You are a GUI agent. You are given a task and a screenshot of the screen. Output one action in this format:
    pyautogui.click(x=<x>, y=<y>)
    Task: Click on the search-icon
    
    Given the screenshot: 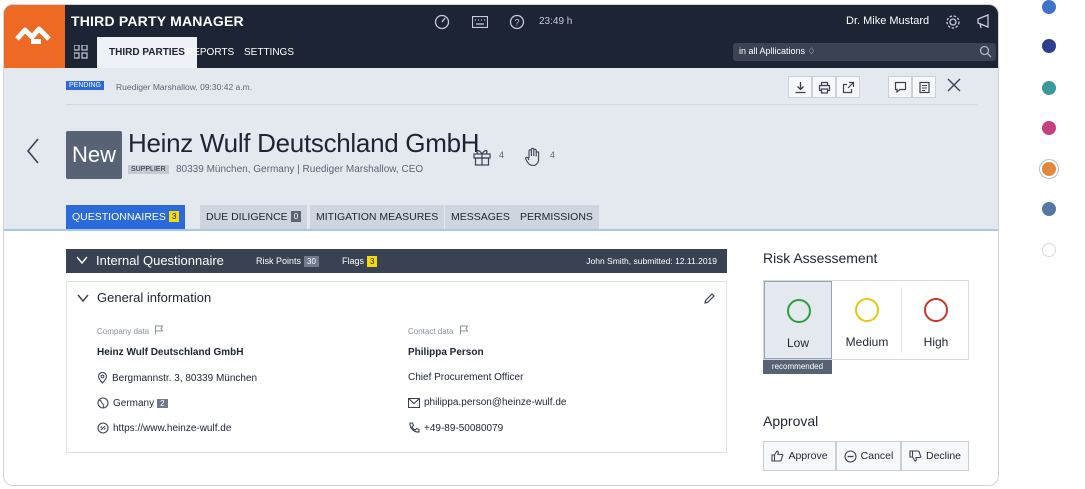 What is the action you would take?
    pyautogui.click(x=985, y=51)
    